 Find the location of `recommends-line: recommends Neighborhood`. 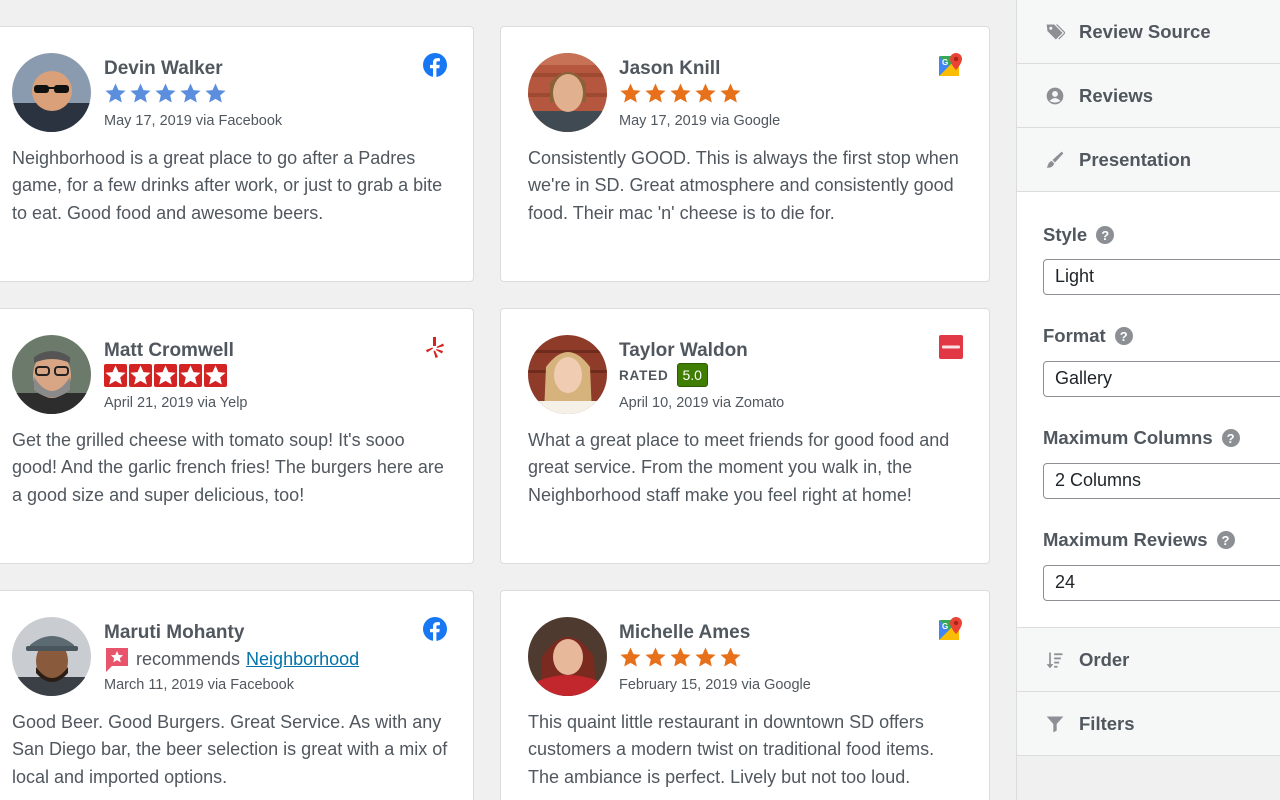

recommends-line: recommends Neighborhood is located at coordinates (231, 659).